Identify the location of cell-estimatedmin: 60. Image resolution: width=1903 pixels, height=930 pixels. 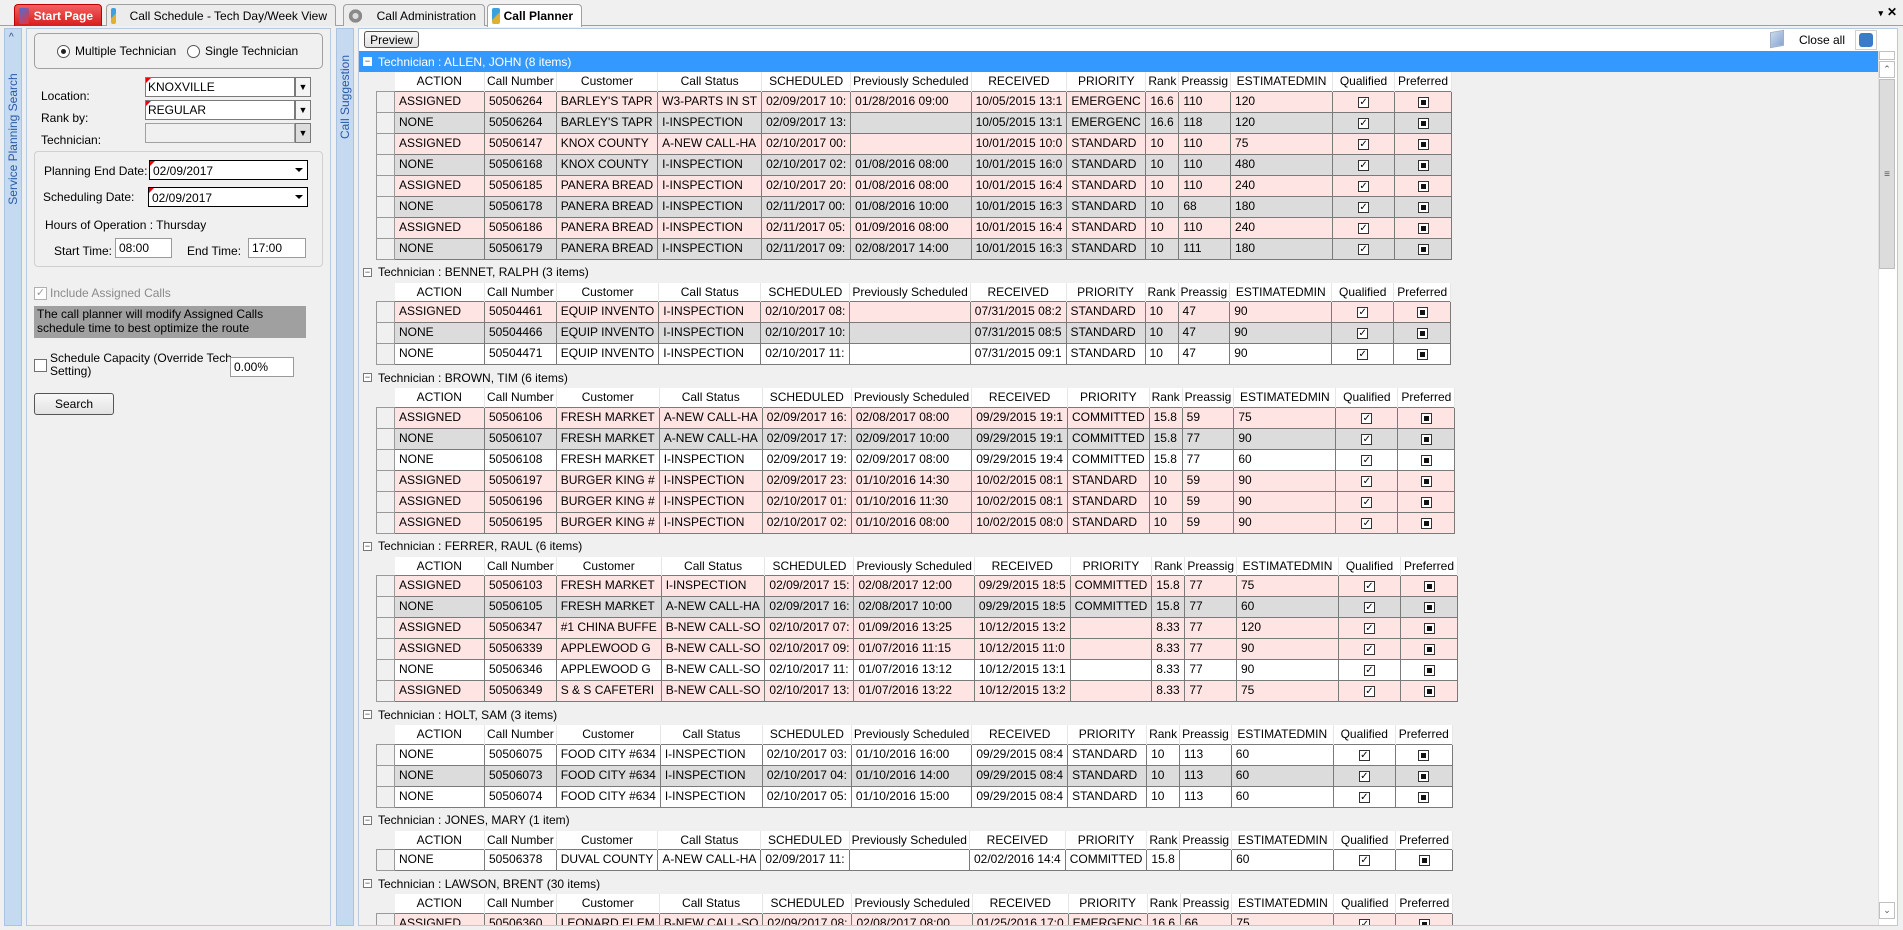
(1287, 607).